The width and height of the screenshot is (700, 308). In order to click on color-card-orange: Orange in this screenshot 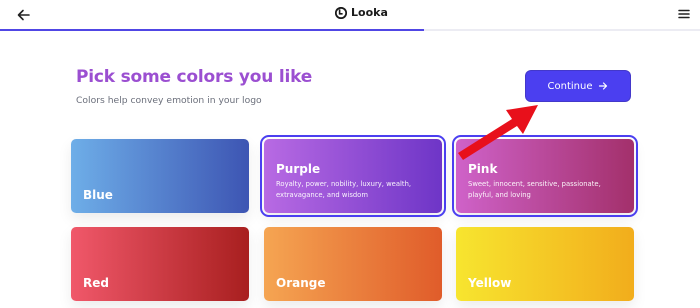, I will do `click(353, 264)`.